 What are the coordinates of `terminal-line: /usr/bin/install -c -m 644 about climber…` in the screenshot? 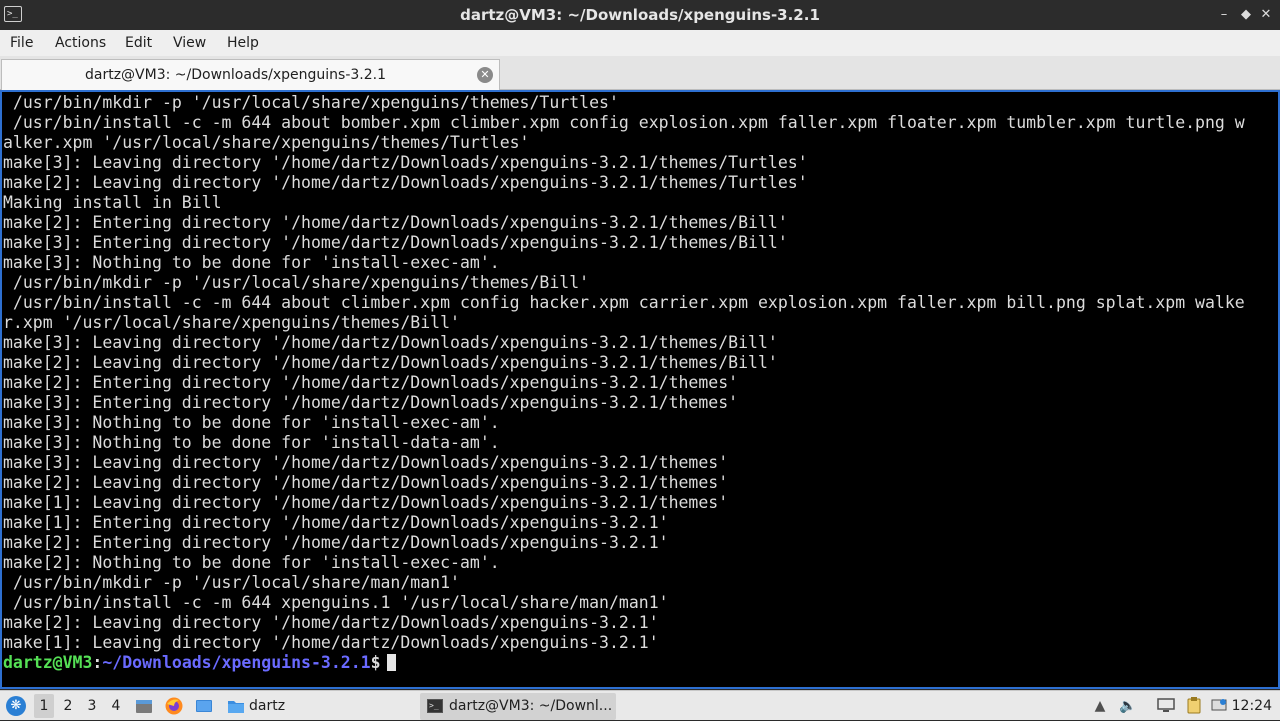 It's located at (624, 302).